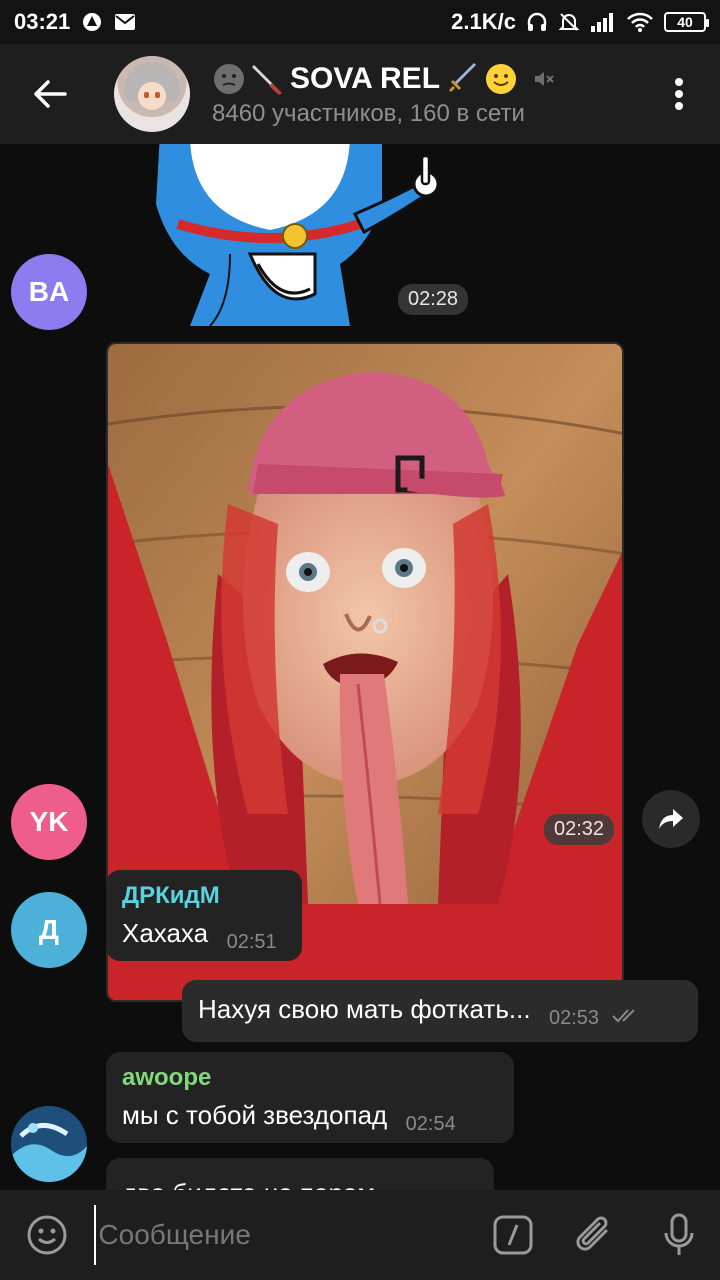 The image size is (720, 1280). Describe the element at coordinates (255, 1115) in the screenshot. I see `message-text: мы с тобой звездопад` at that location.